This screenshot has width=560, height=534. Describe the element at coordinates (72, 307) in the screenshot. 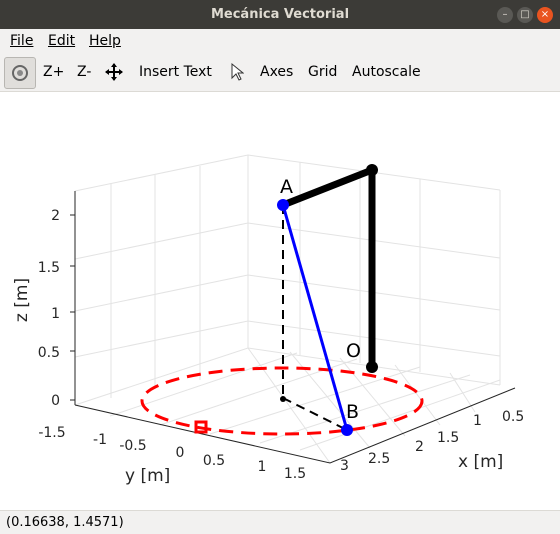

I see `tick-marks` at that location.